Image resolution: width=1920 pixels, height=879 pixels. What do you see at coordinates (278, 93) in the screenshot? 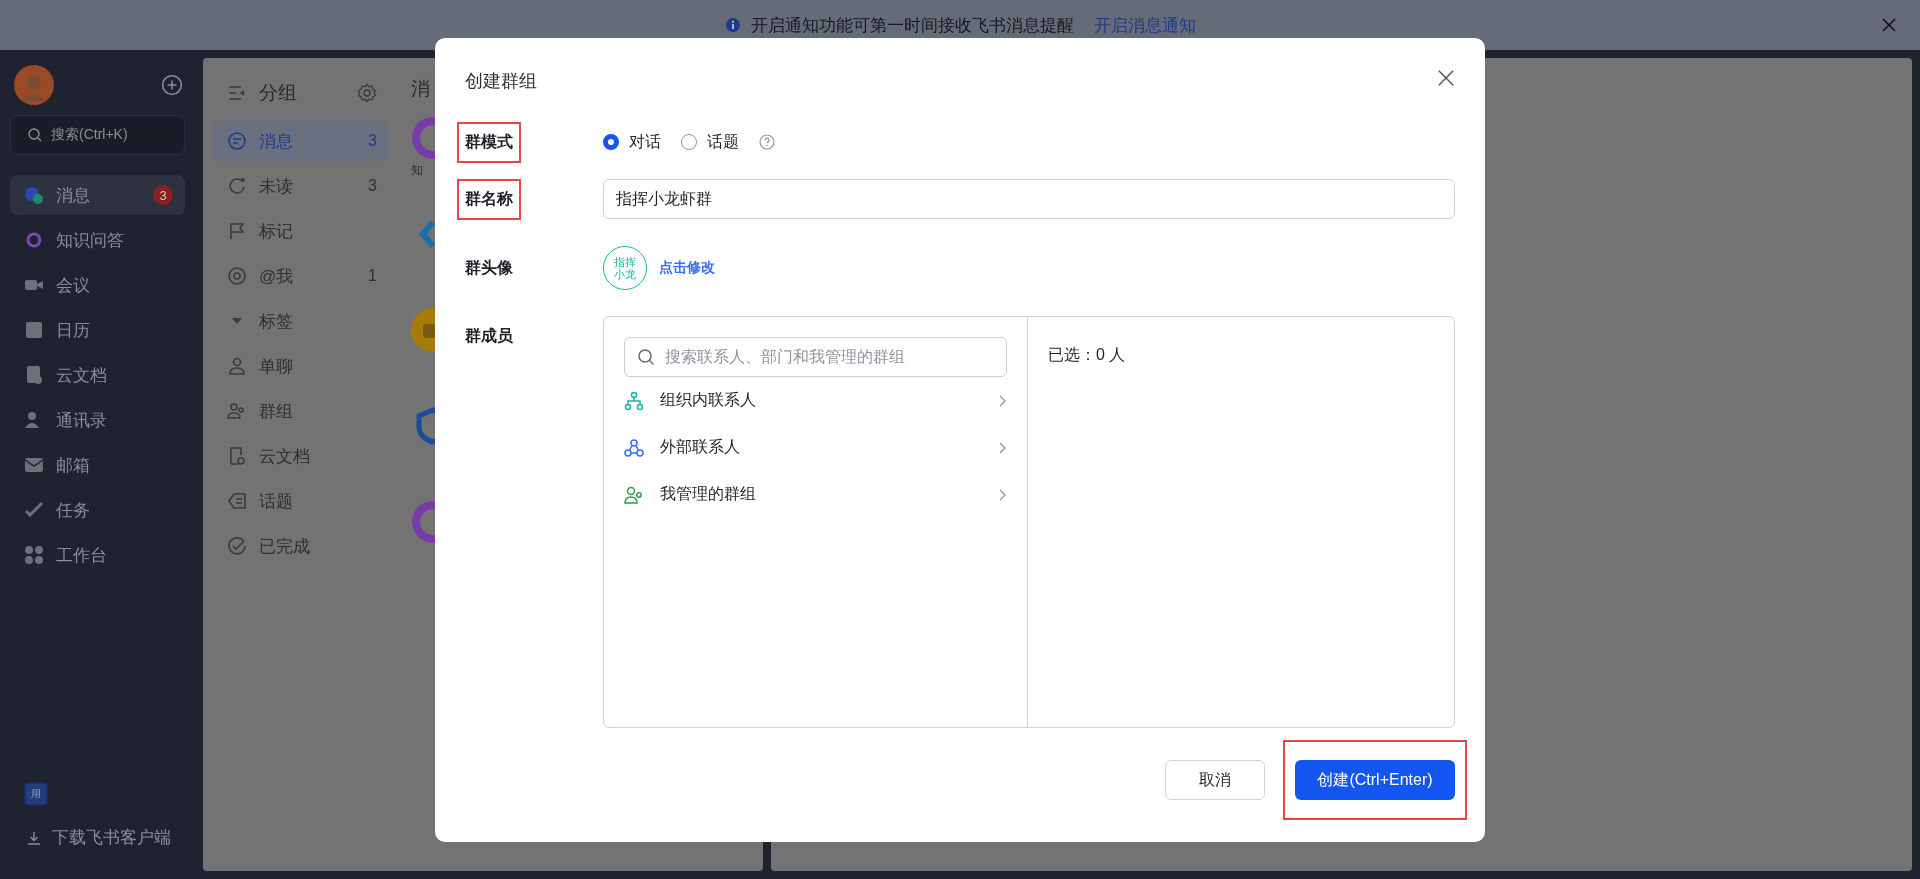
I see `panel-title: 分组` at bounding box center [278, 93].